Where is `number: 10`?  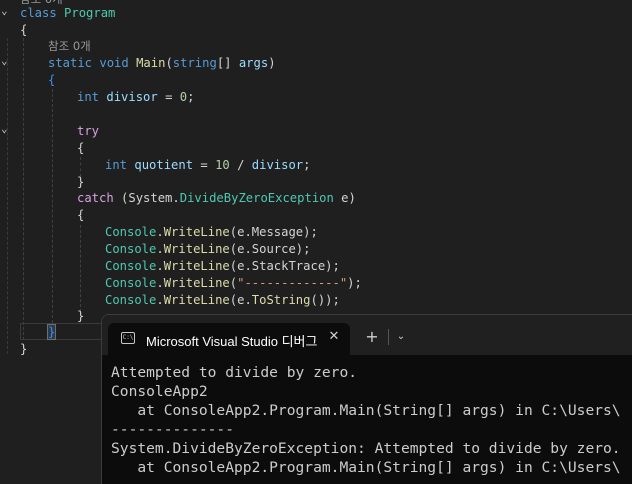
number: 10 is located at coordinates (222, 165).